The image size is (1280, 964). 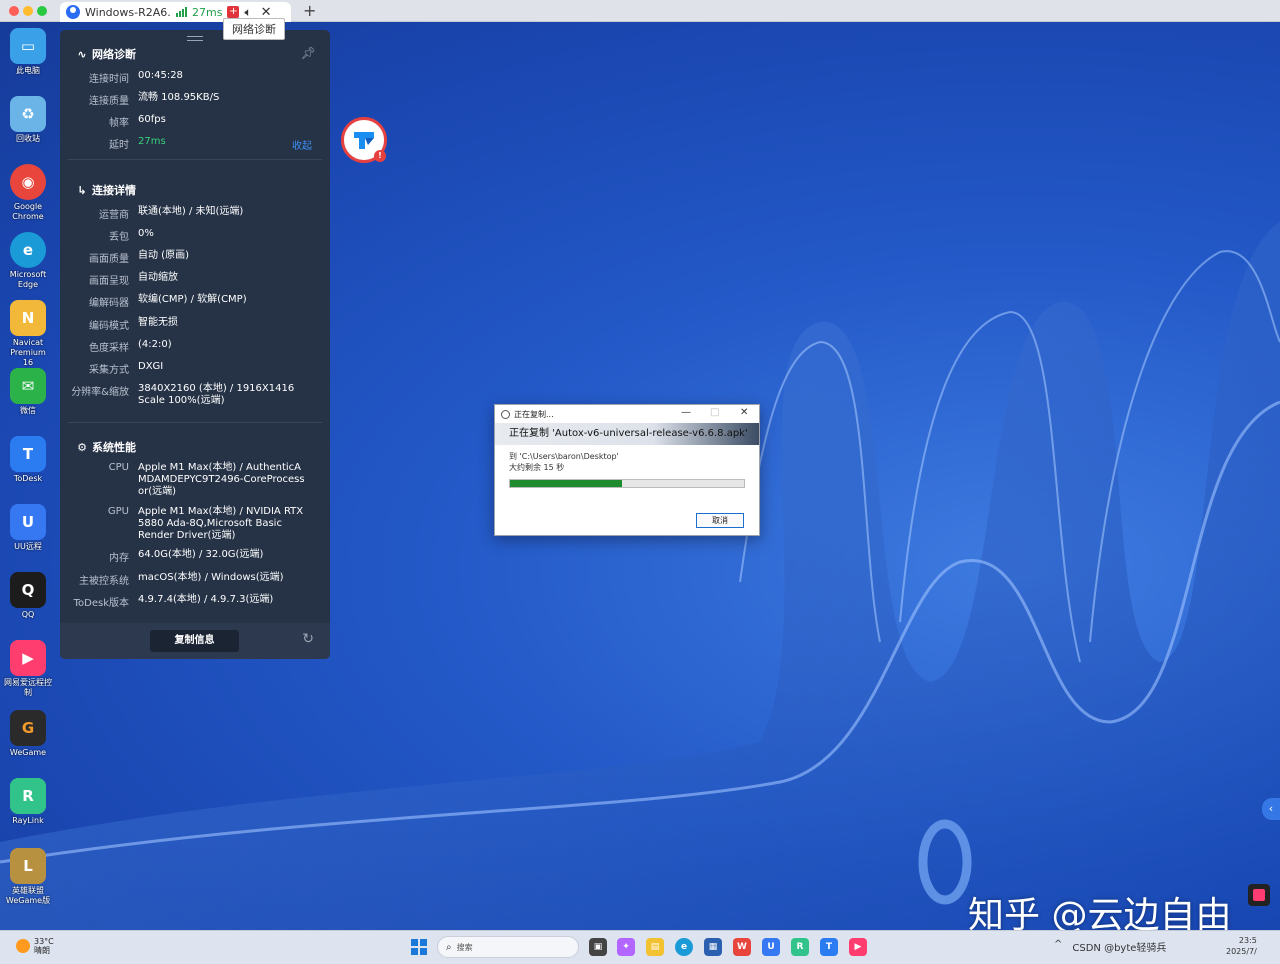 What do you see at coordinates (28, 386) in the screenshot?
I see `wechat-icon: ✉` at bounding box center [28, 386].